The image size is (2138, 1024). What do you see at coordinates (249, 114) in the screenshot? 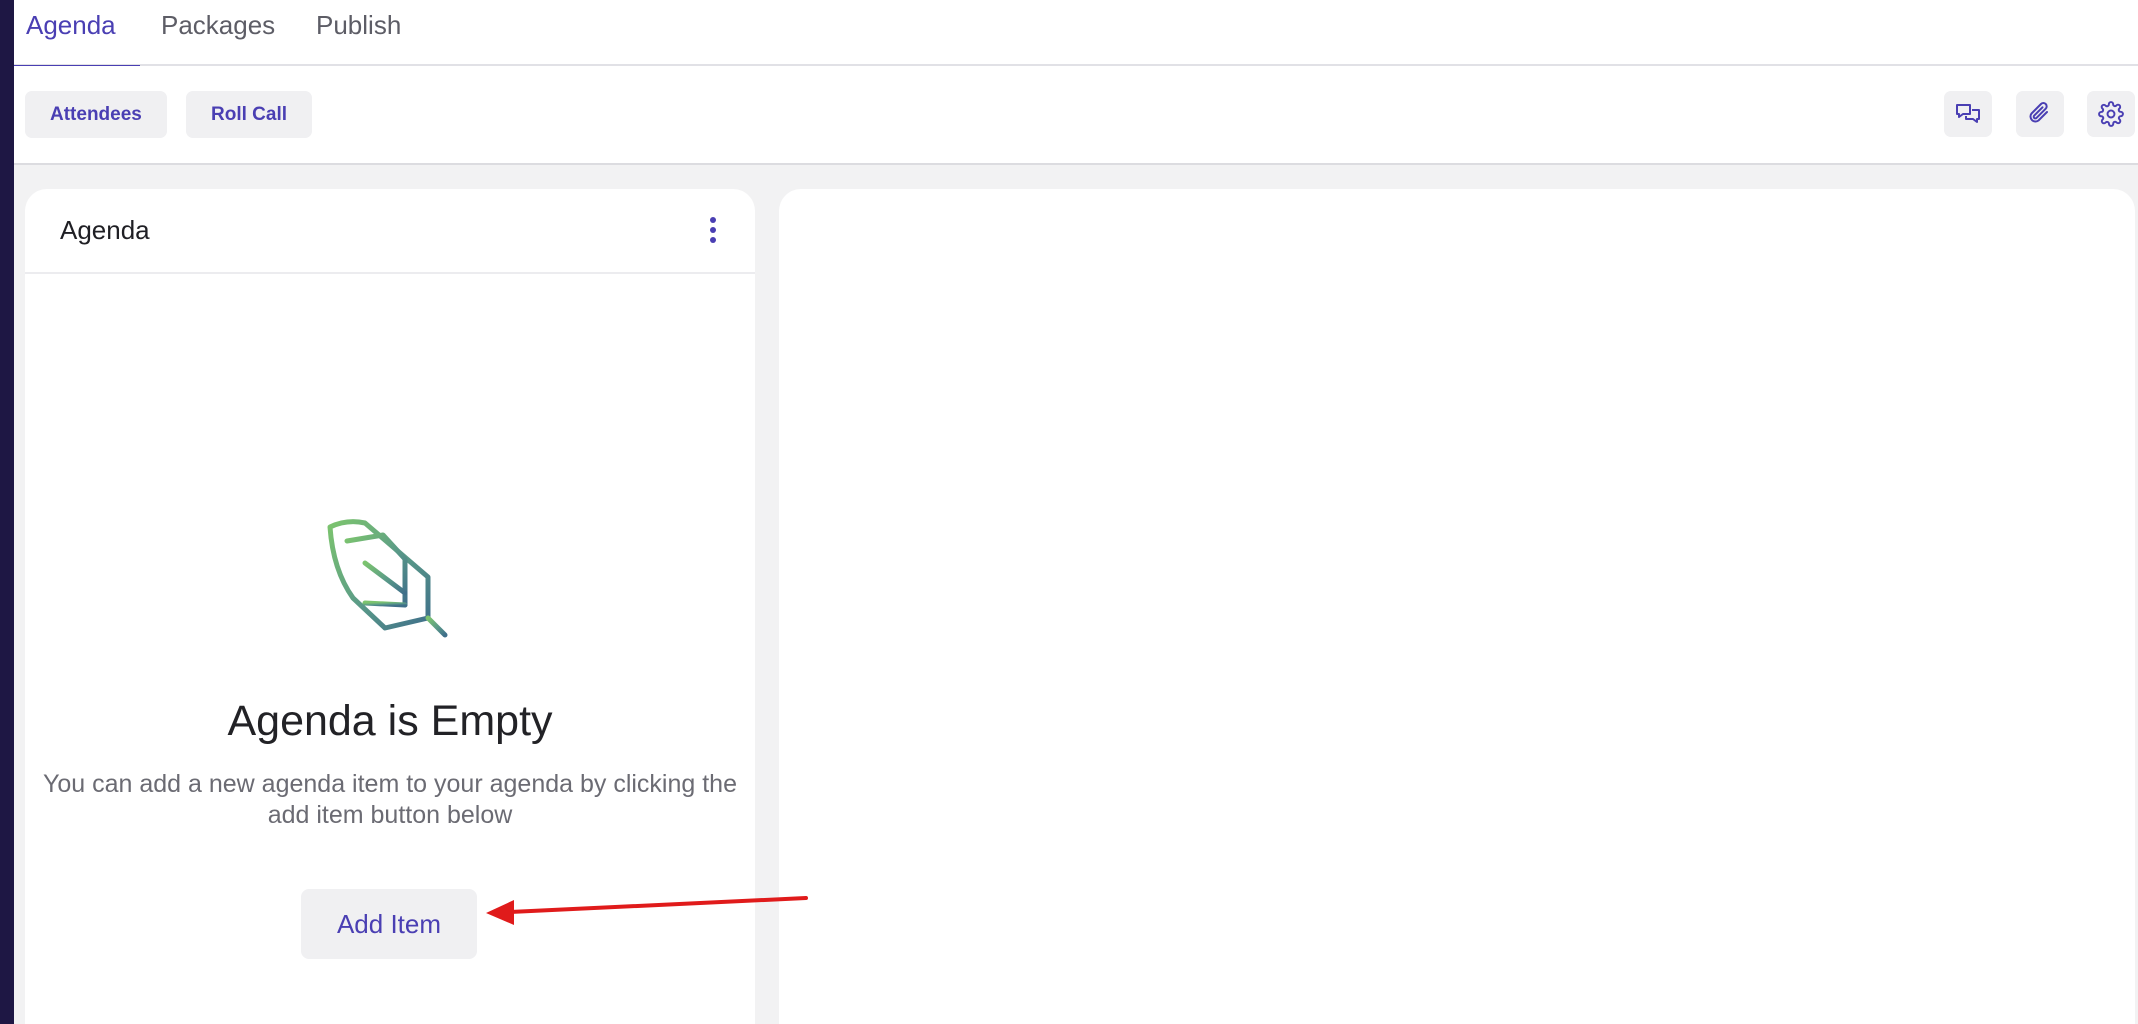
I see `roll-call-button: Roll Call` at bounding box center [249, 114].